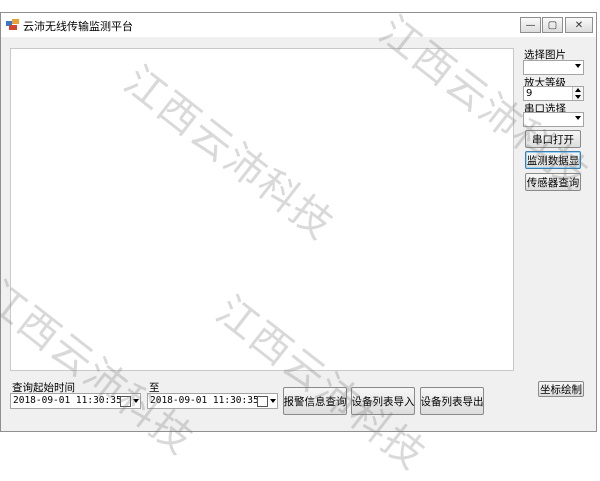 The width and height of the screenshot is (600, 481). I want to click on sensor-query-button: 传感器查询, so click(553, 182).